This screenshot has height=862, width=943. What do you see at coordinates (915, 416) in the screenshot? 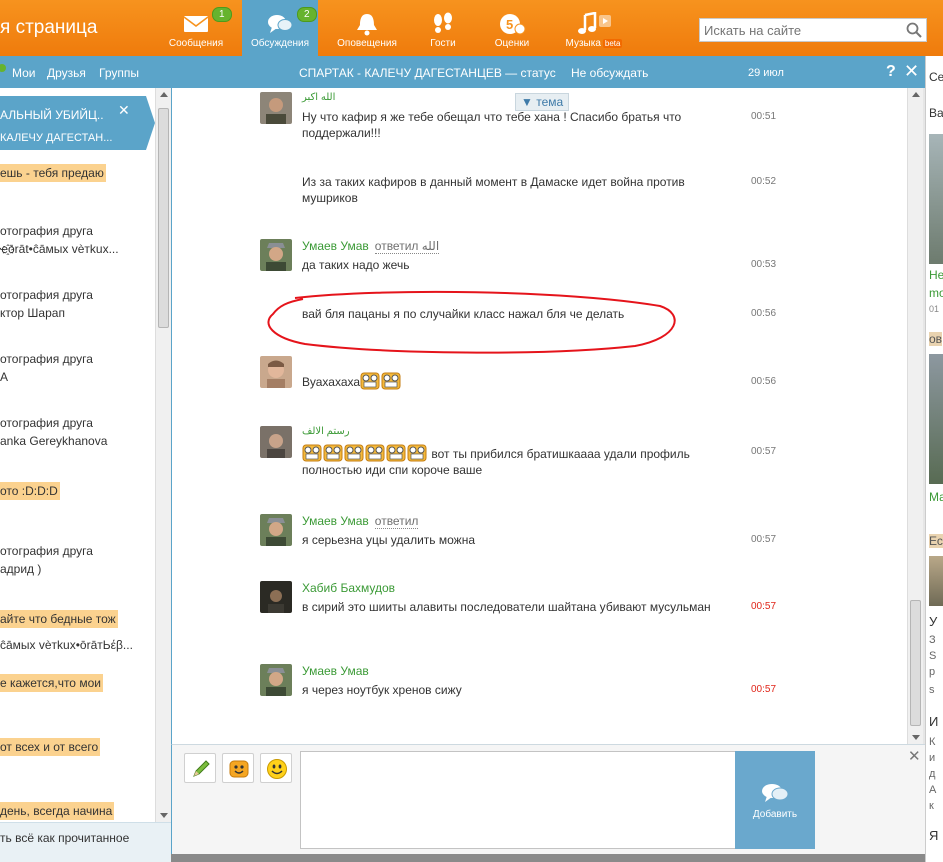
I see `messages-scrollbar` at bounding box center [915, 416].